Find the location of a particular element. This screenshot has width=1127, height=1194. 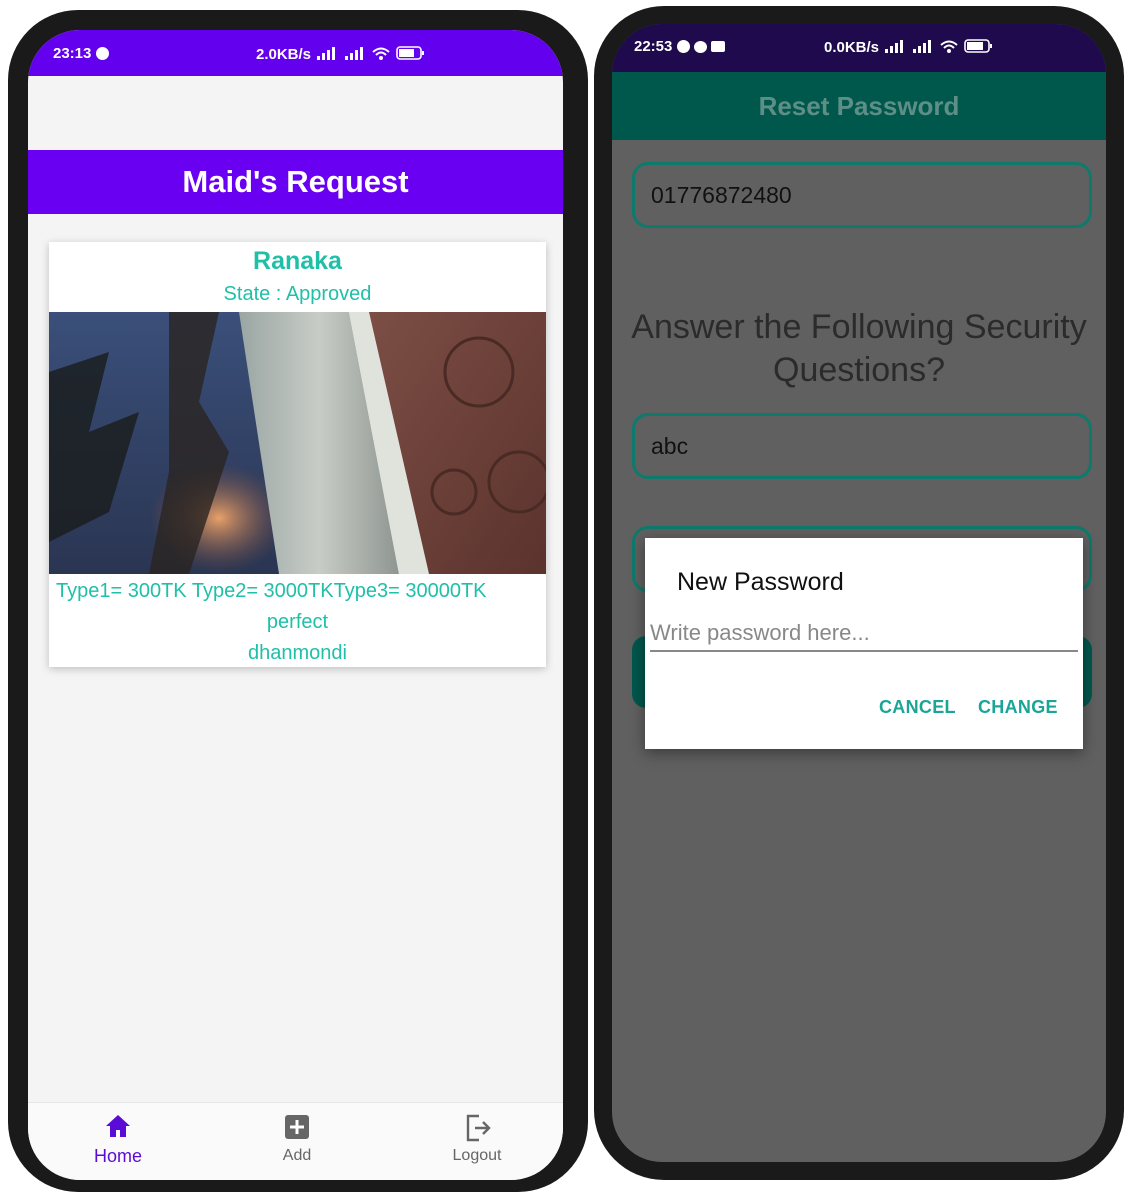

status-time-text: 22:53 is located at coordinates (653, 46).